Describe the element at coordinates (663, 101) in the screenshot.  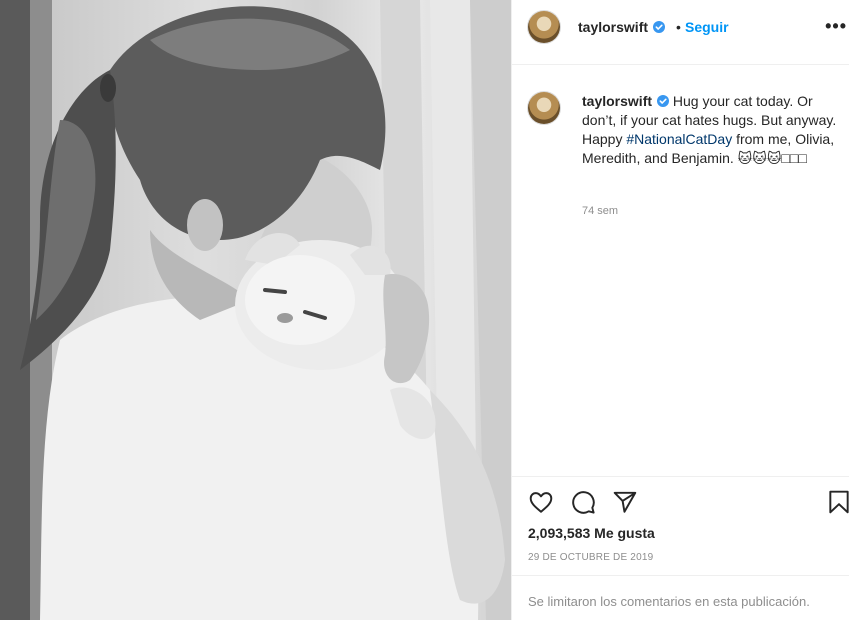
I see `caption-verified-badge-icon` at that location.